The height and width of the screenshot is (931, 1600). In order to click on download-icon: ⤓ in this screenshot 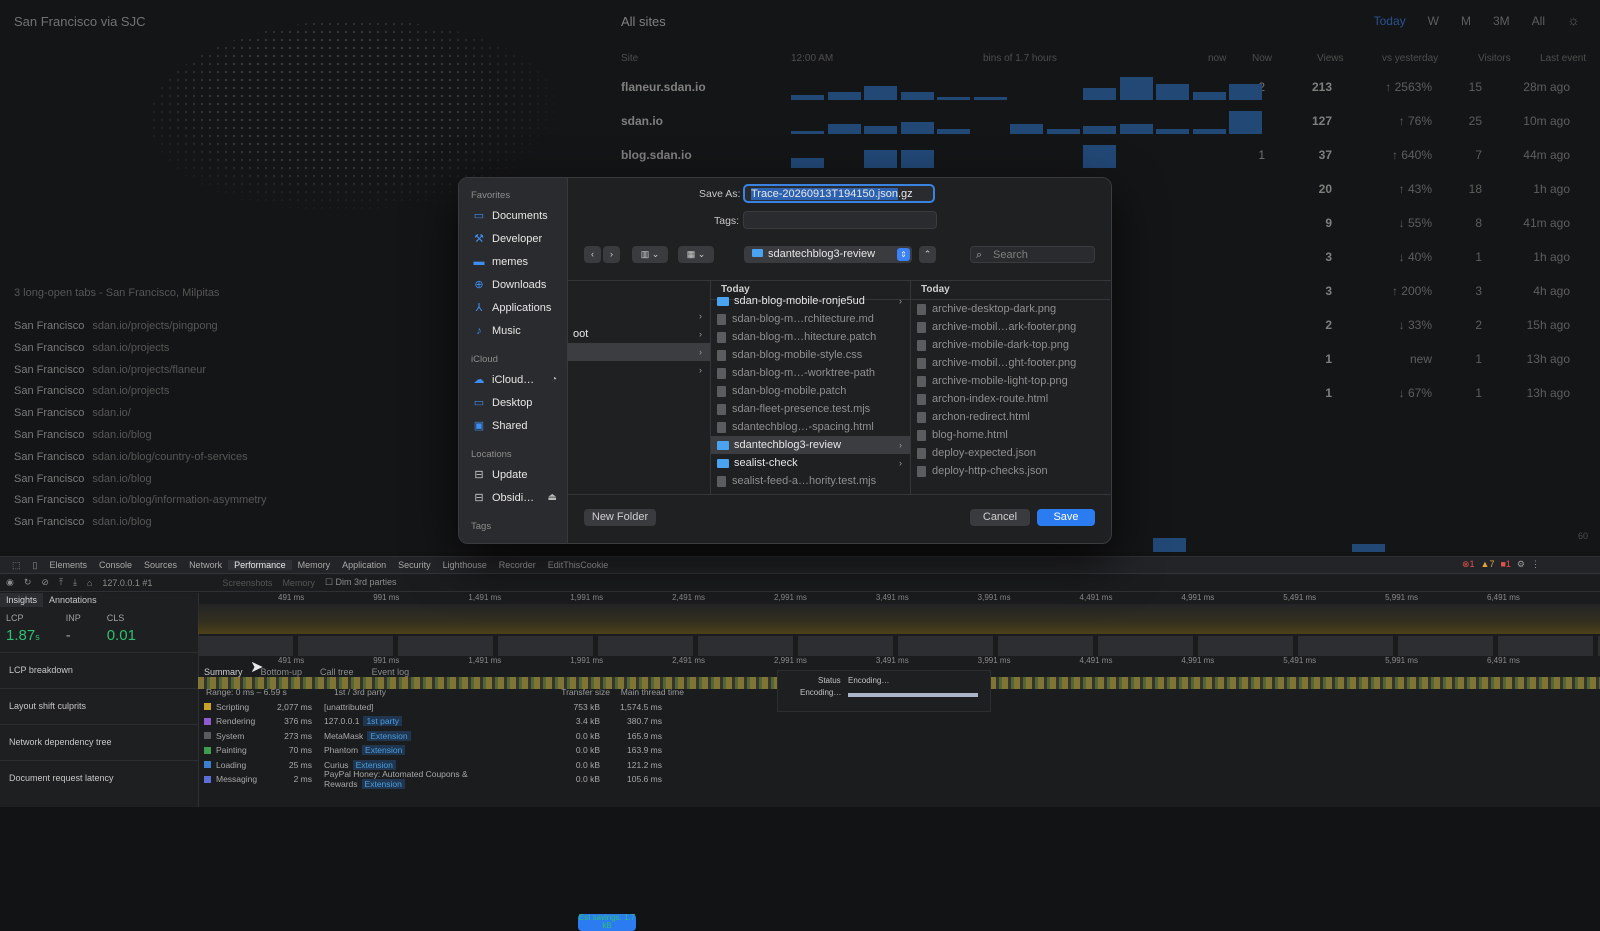, I will do `click(75, 582)`.